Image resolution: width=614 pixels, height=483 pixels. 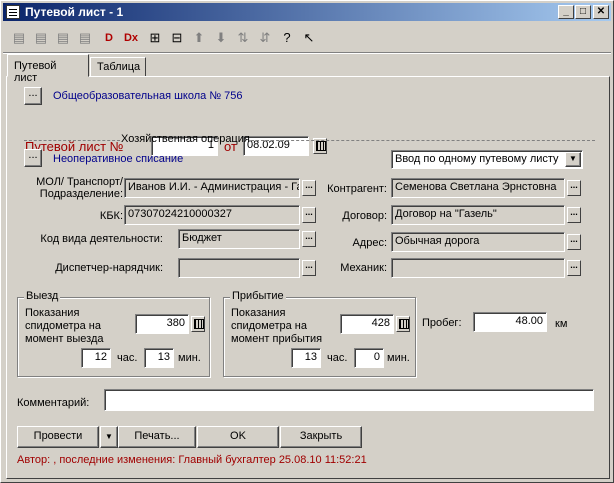 What do you see at coordinates (239, 268) in the screenshot?
I see `dispatcher-field` at bounding box center [239, 268].